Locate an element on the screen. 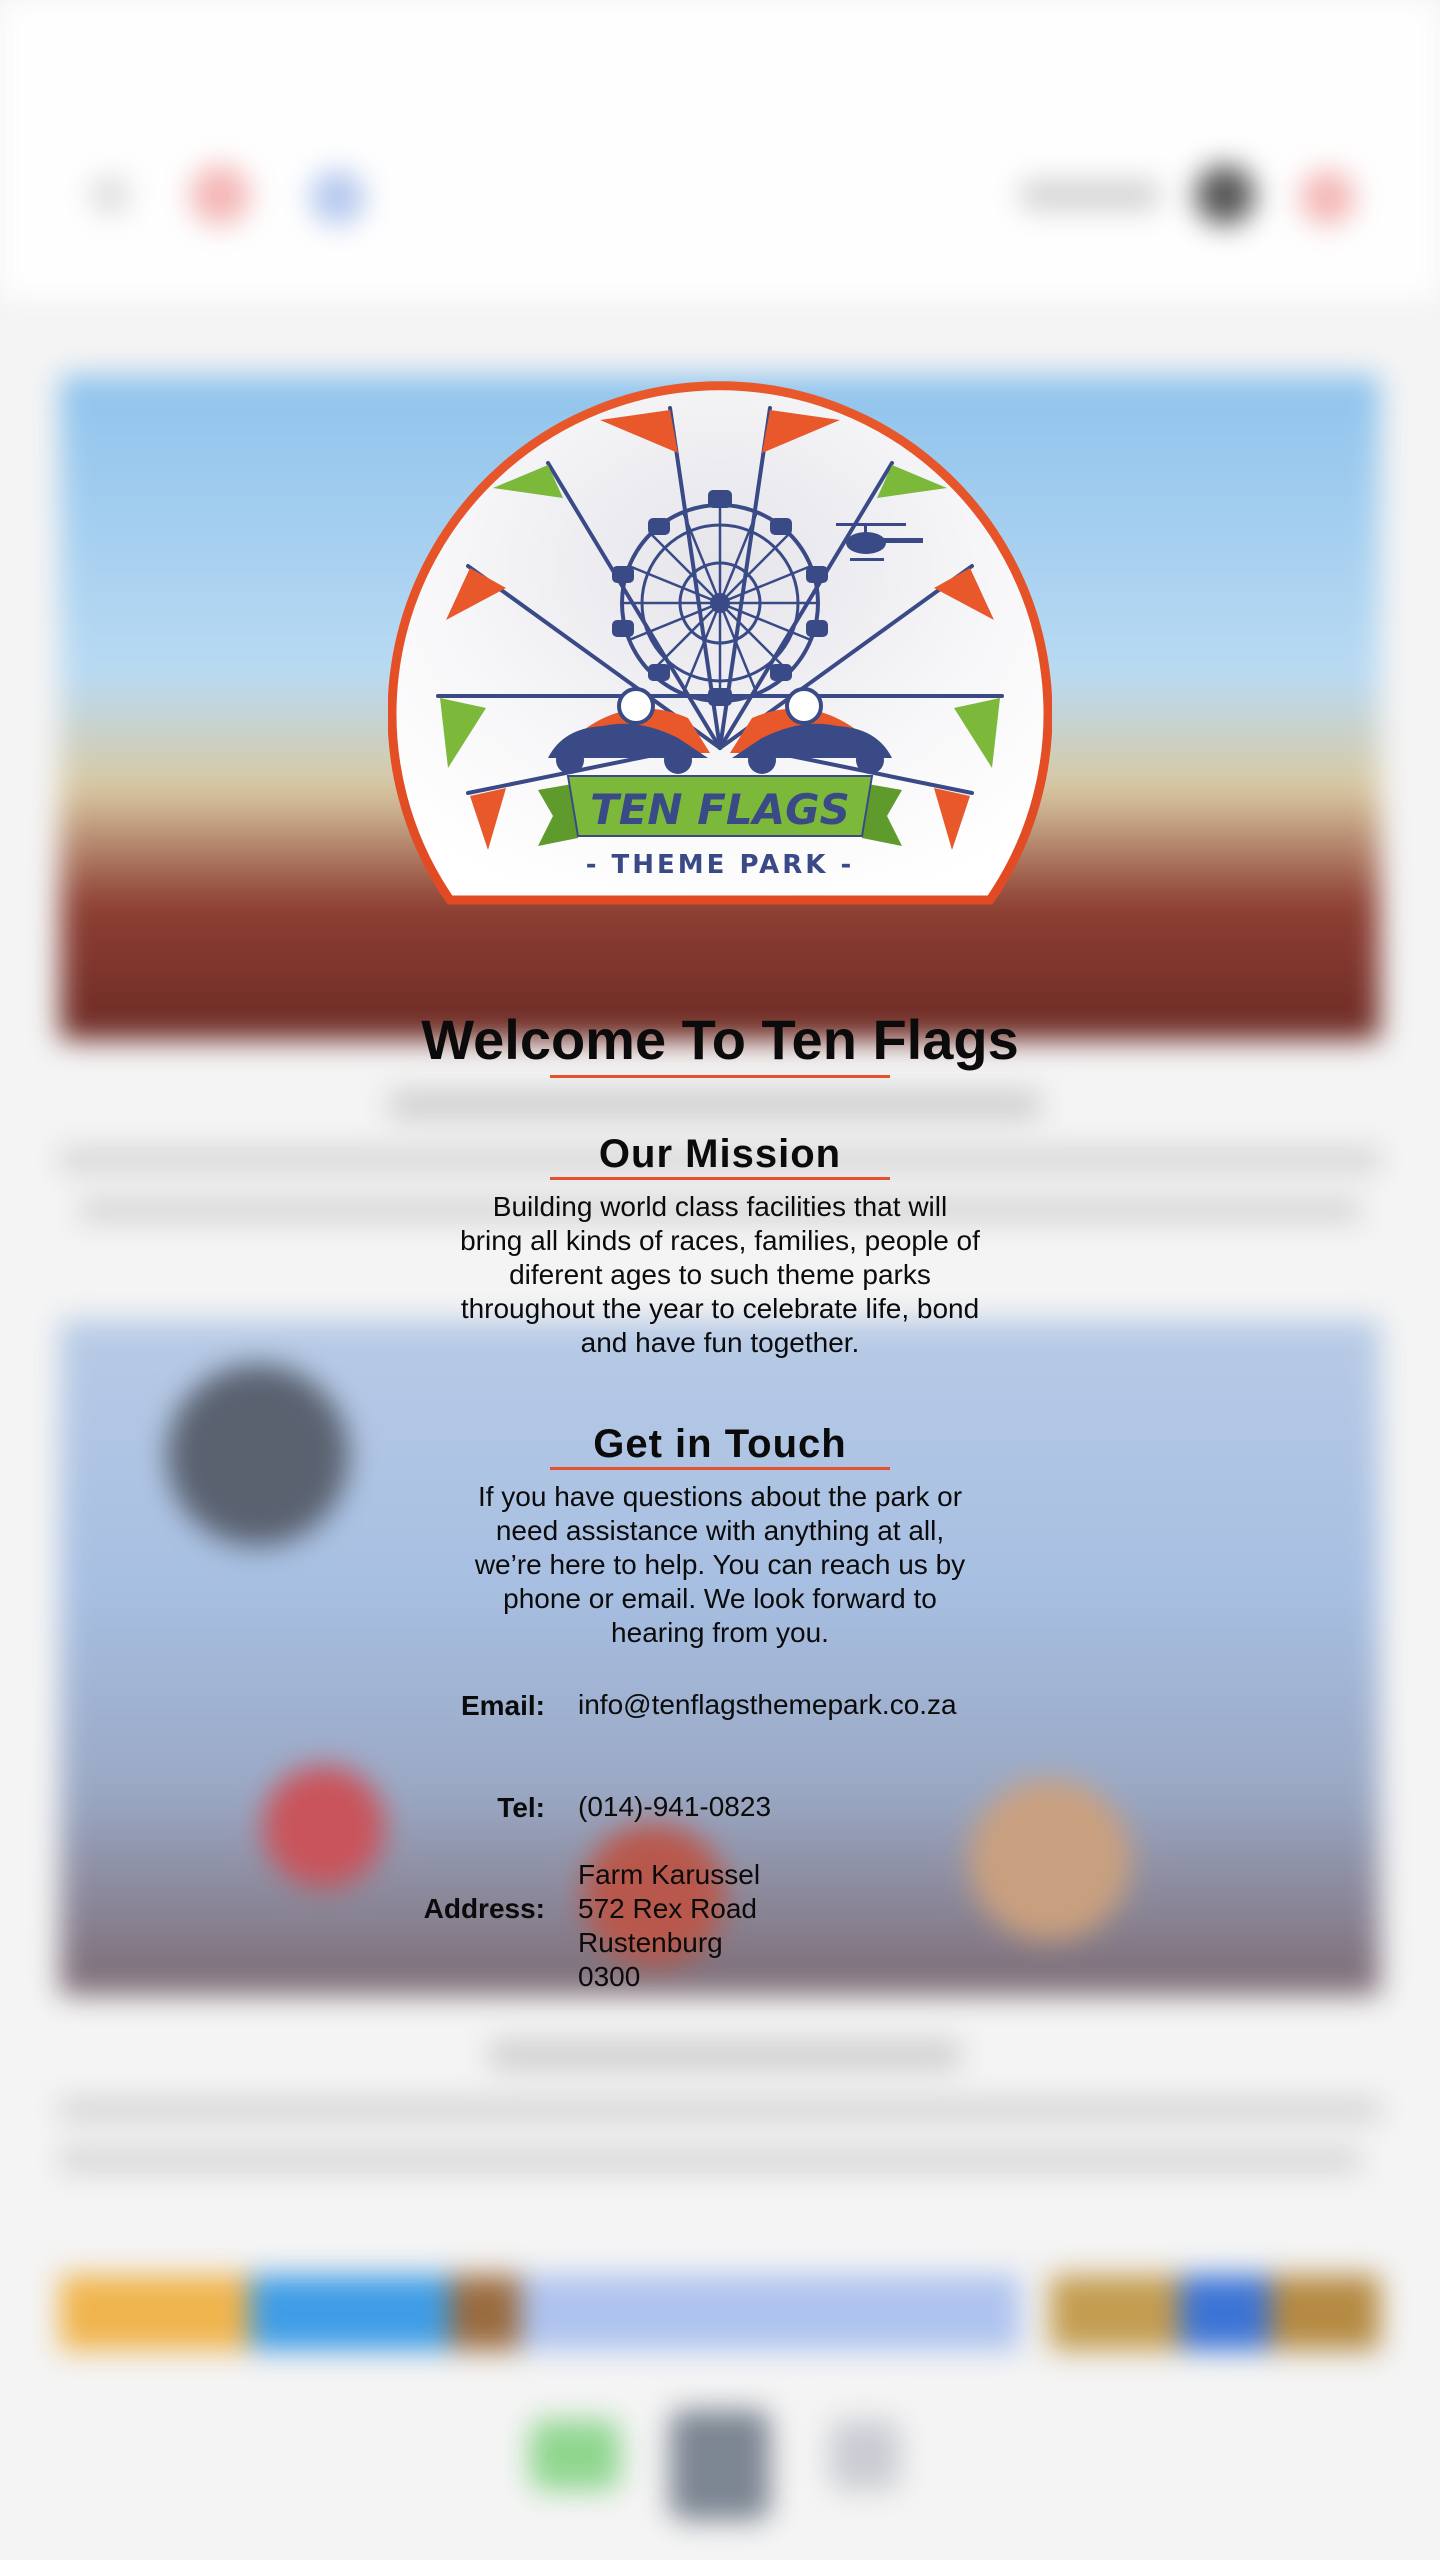  email-value: info@tenflagsthemepark.co.za is located at coordinates (767, 1705).